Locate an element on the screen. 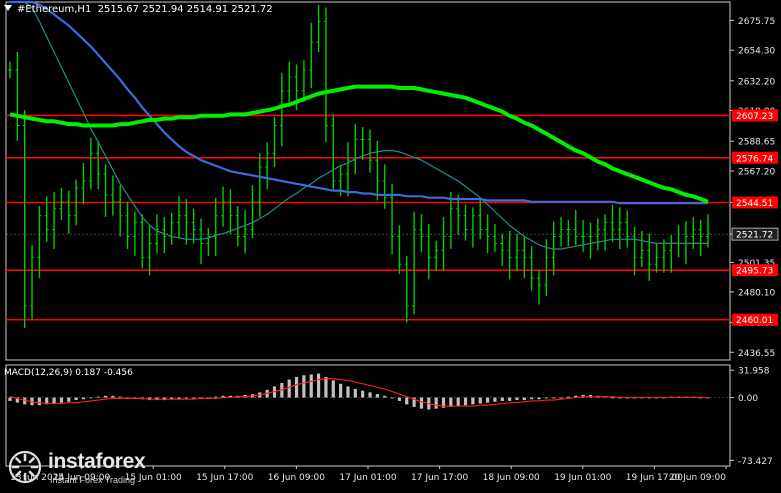 The height and width of the screenshot is (493, 781). level-label: 2460.01 is located at coordinates (754, 321).